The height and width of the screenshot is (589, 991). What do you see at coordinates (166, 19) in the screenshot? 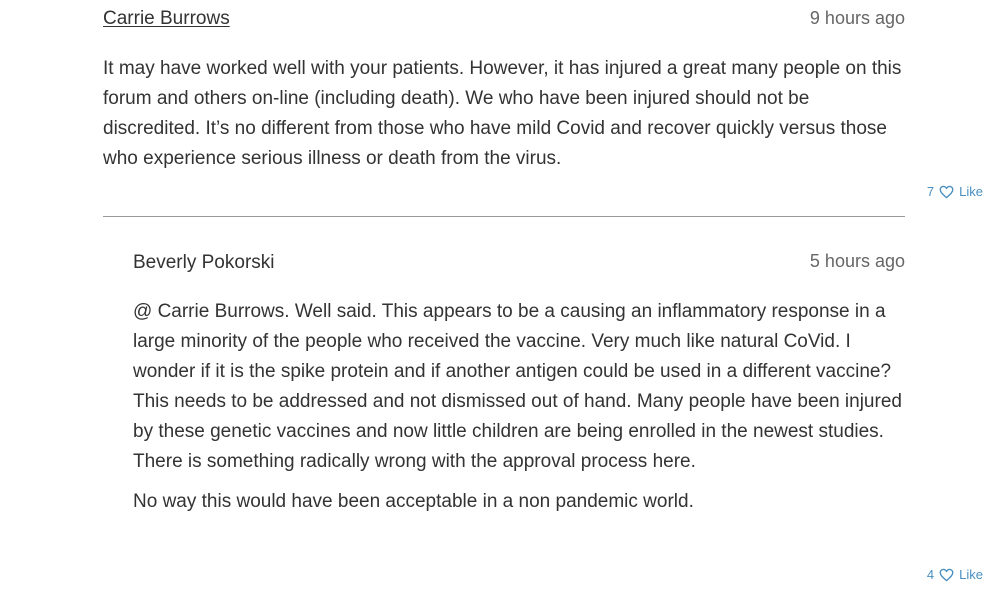
I see `comment-author-link: Carrie Burrows` at bounding box center [166, 19].